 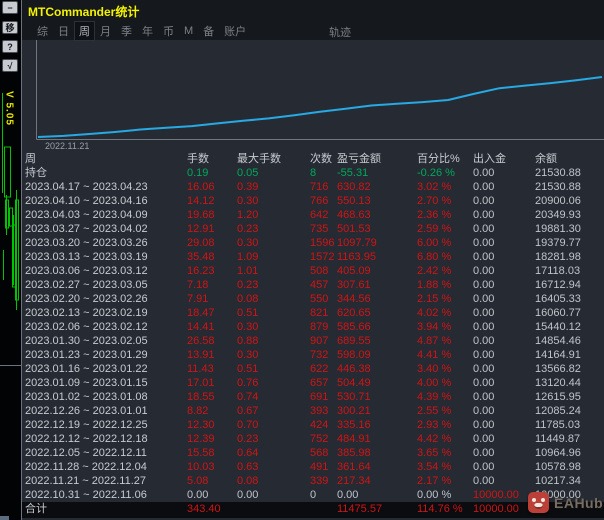 I want to click on menu-item-备: 备, so click(x=208, y=31).